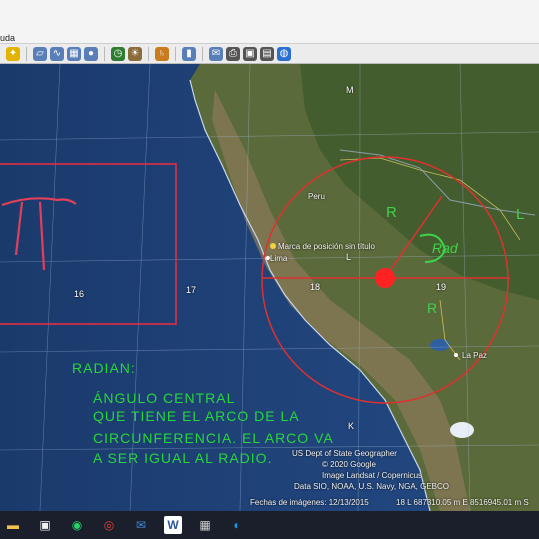  I want to click on annotation-line-4: A SER IGUAL AL RADIO., so click(183, 458).